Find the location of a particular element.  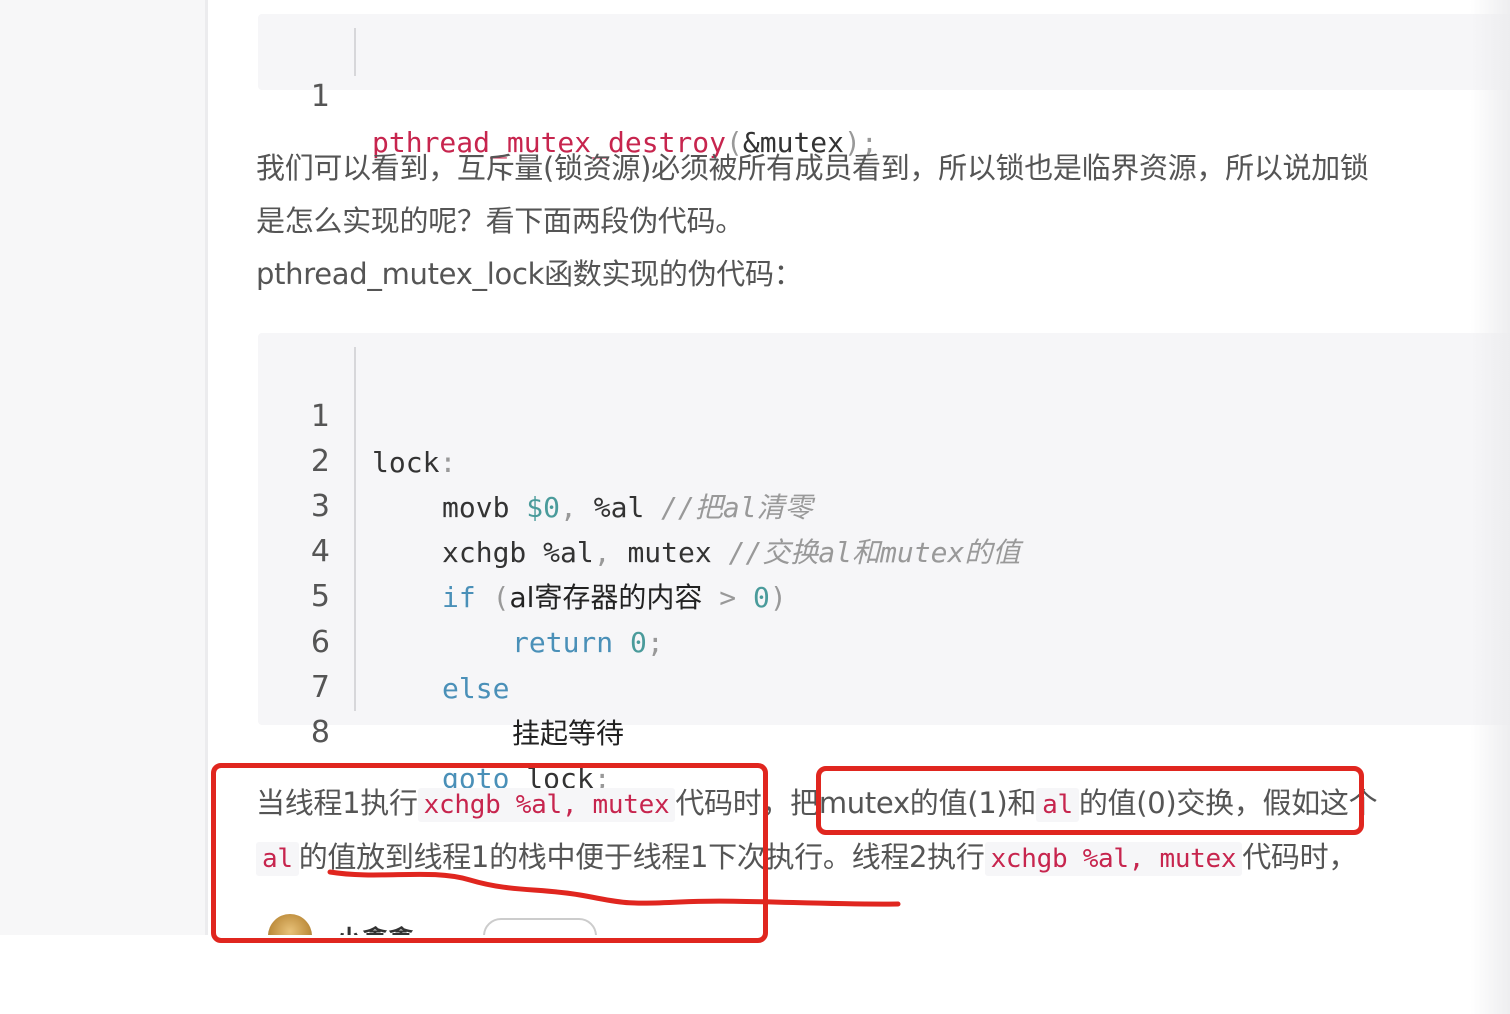

code-line-6: 6 else is located at coordinates (884, 639).